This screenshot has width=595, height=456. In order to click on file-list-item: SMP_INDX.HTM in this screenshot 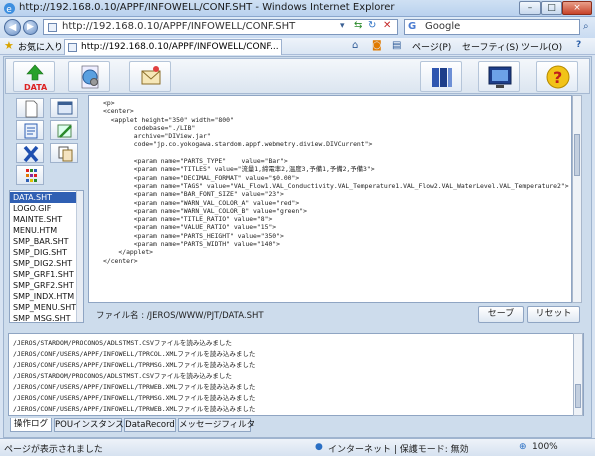, I will do `click(43, 296)`.